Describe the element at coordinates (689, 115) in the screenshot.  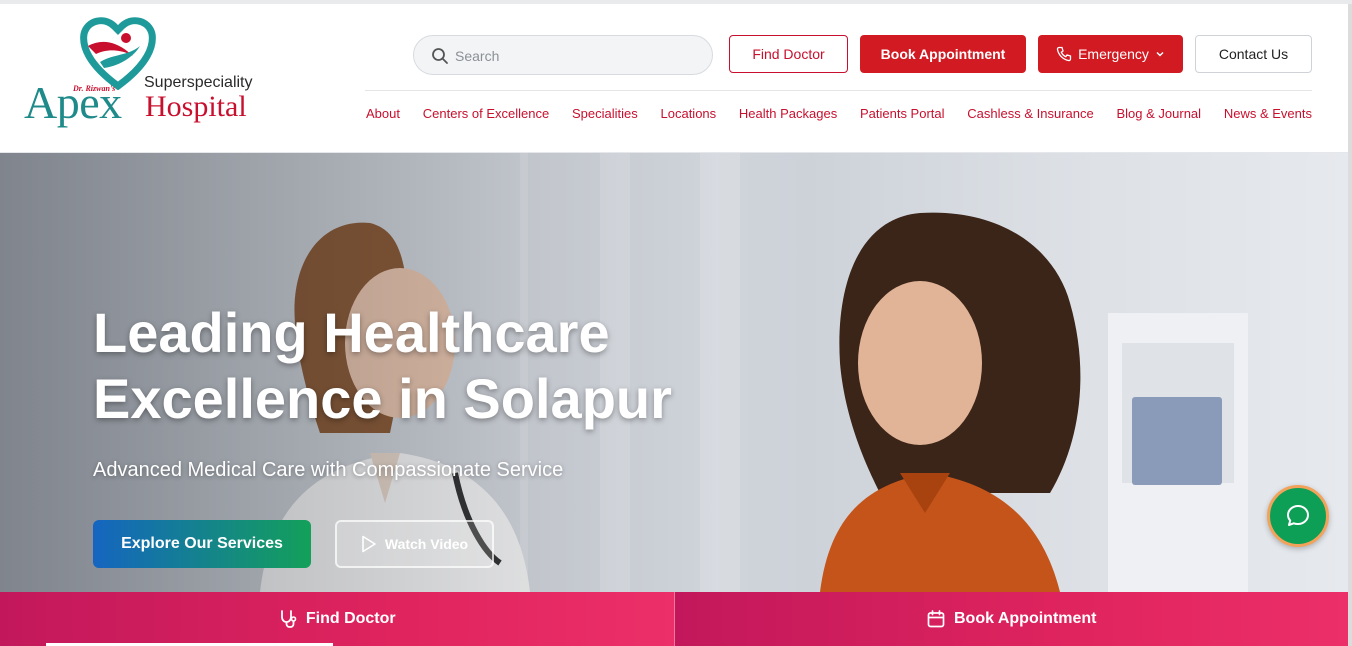
I see `nav-item-locations: Locations` at that location.